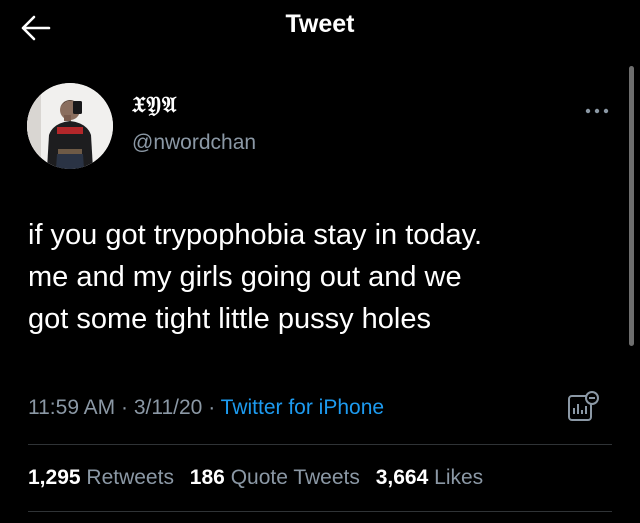  I want to click on quote-tweets-label: Quote Tweets, so click(295, 477).